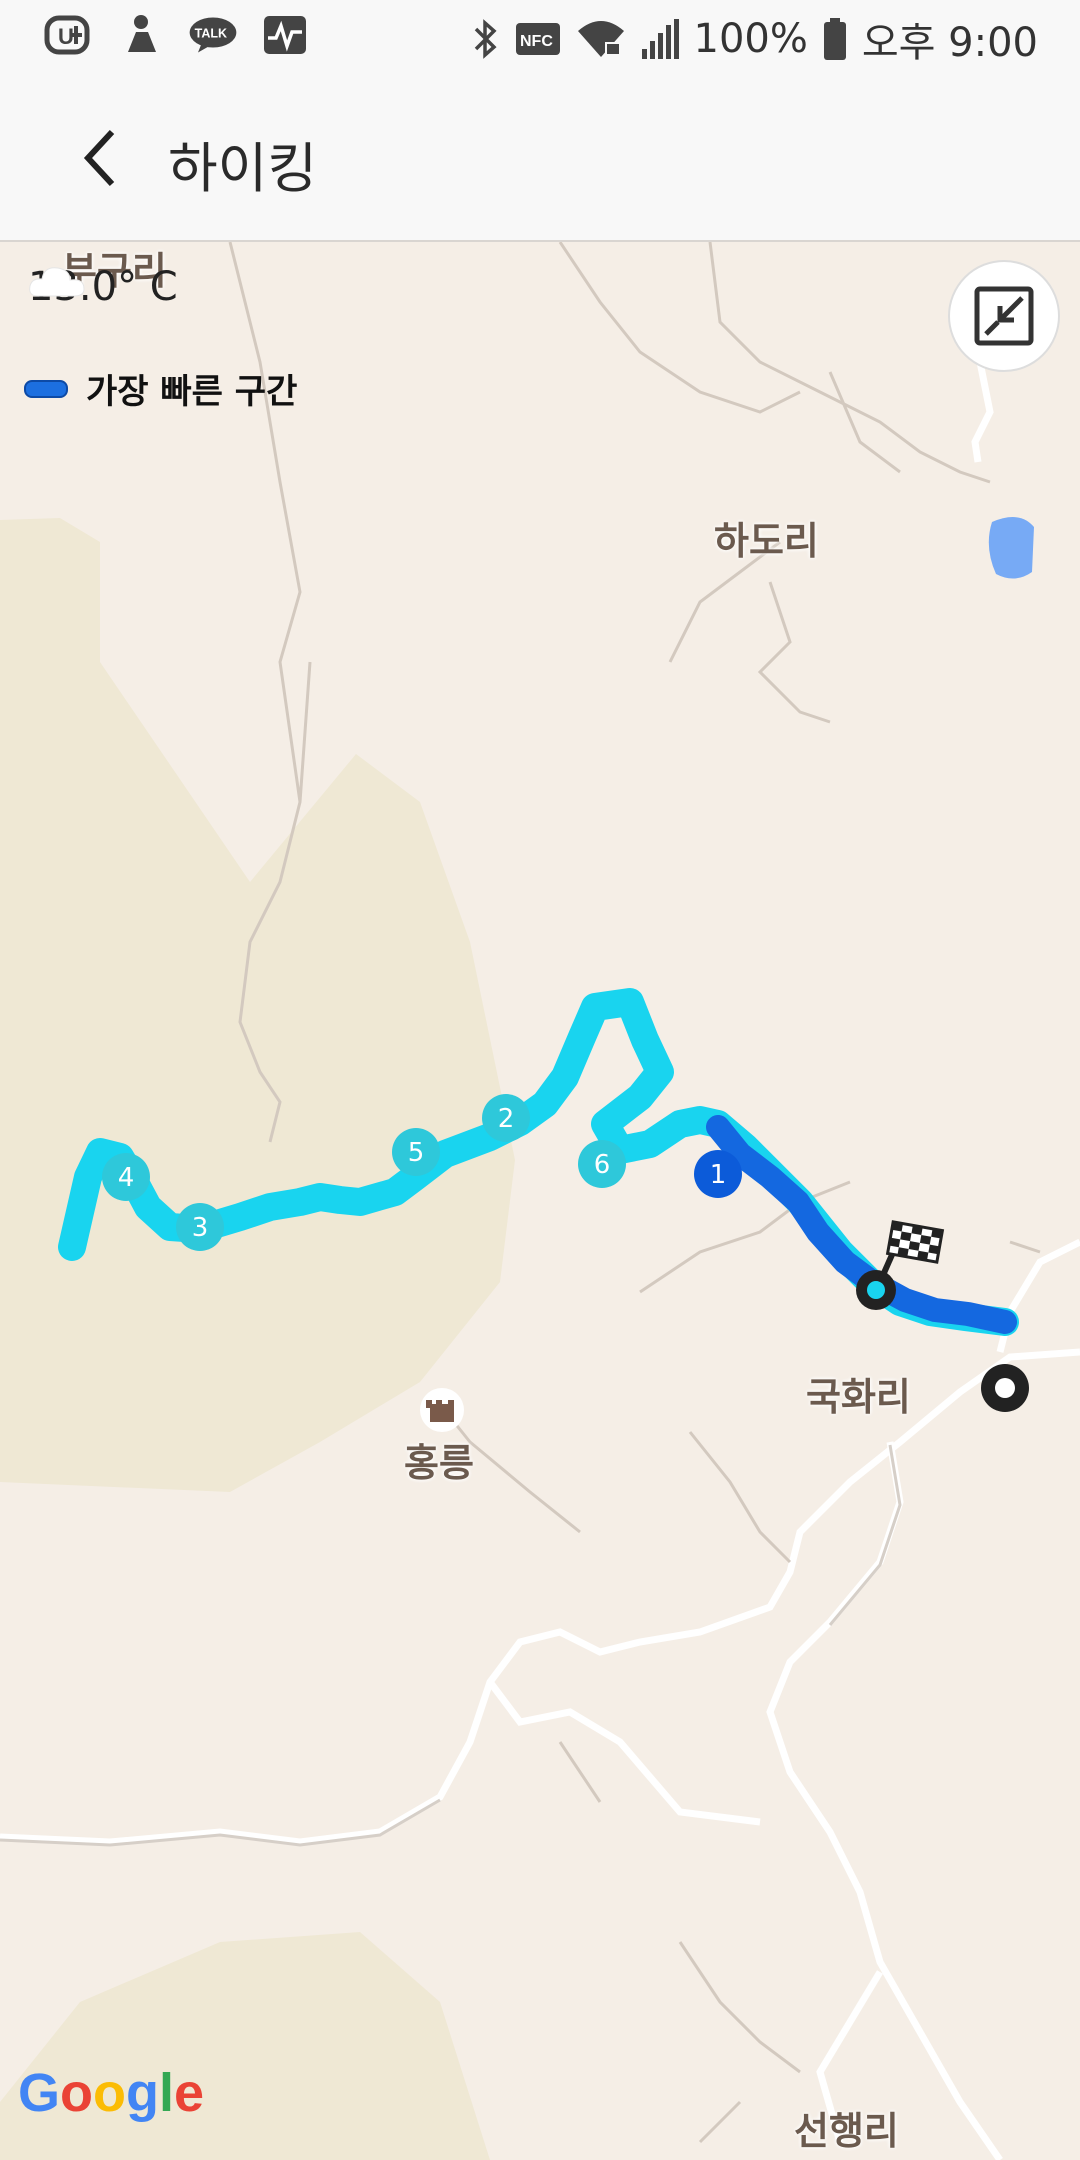 The image size is (1080, 2160). I want to click on lake, so click(1011, 548).